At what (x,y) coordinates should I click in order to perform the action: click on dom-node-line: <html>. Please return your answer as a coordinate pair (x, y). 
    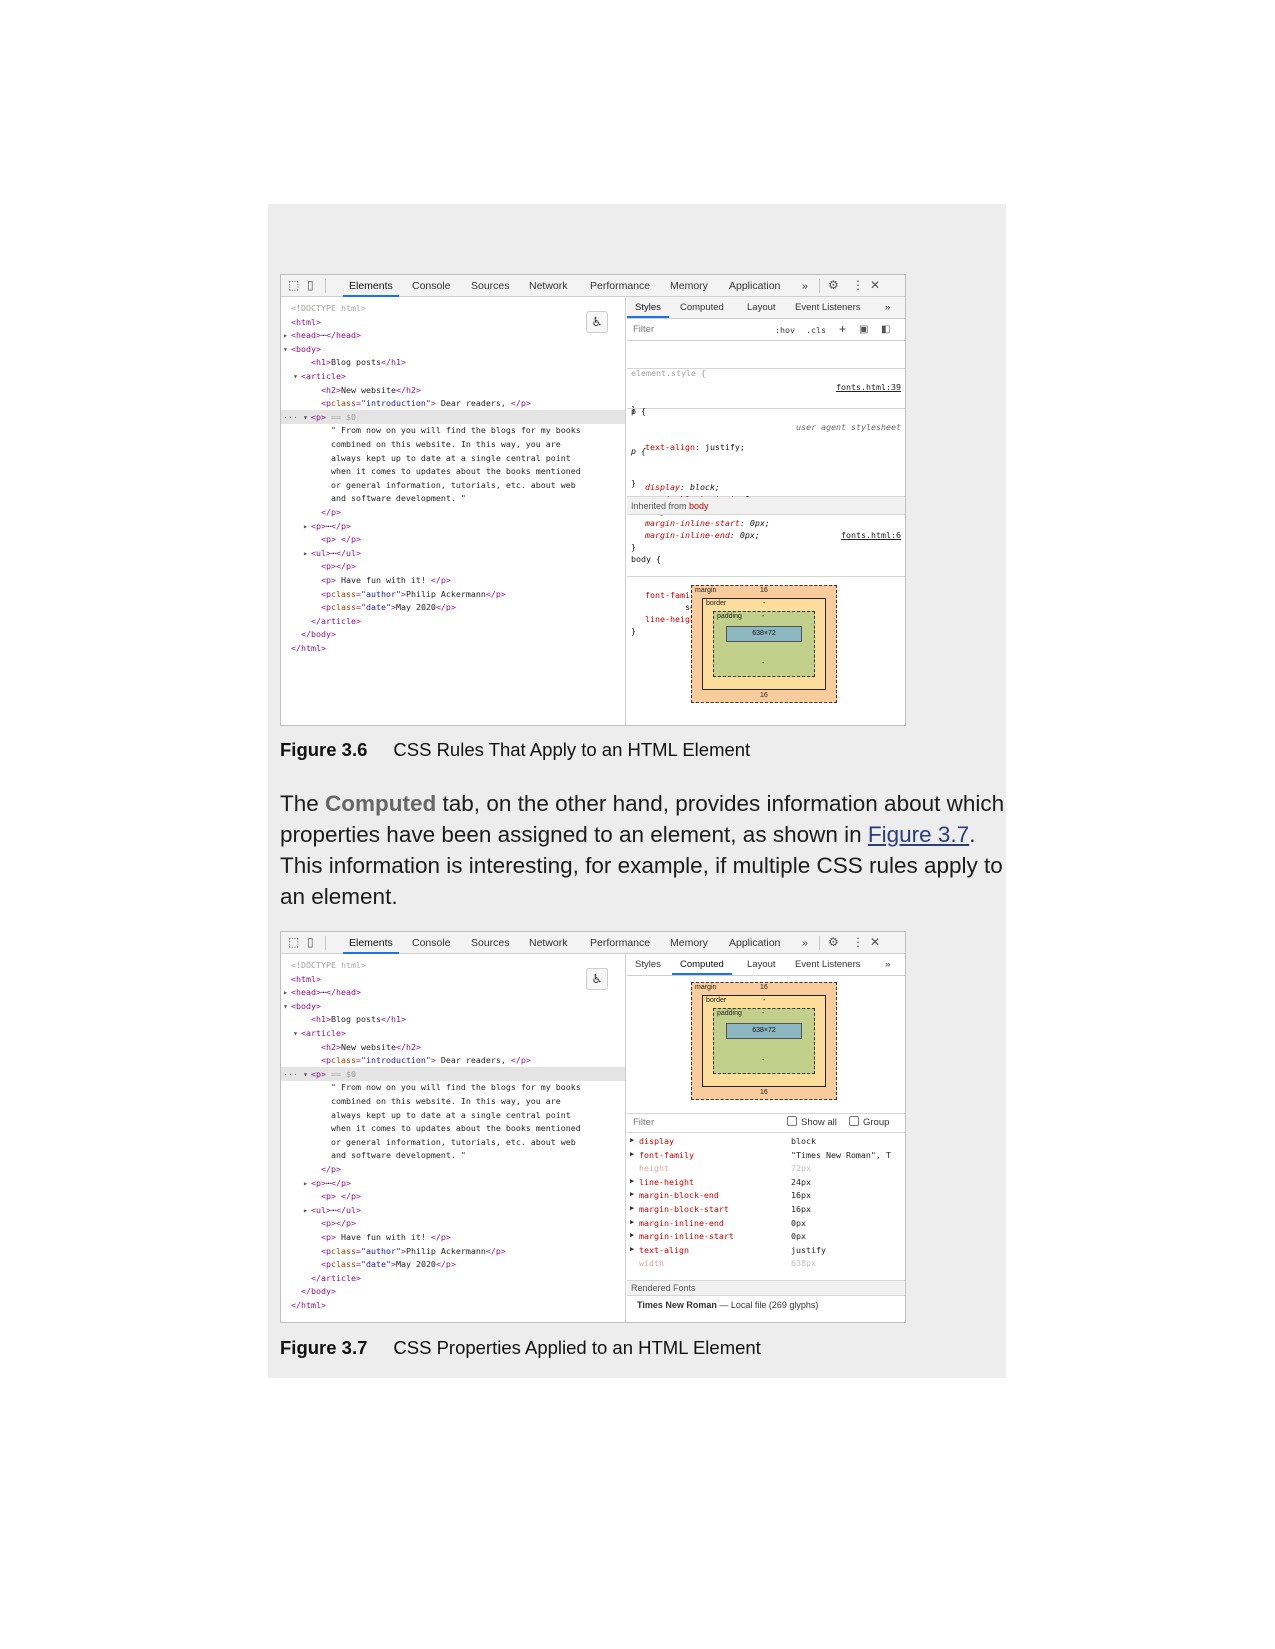
    Looking at the image, I should click on (453, 979).